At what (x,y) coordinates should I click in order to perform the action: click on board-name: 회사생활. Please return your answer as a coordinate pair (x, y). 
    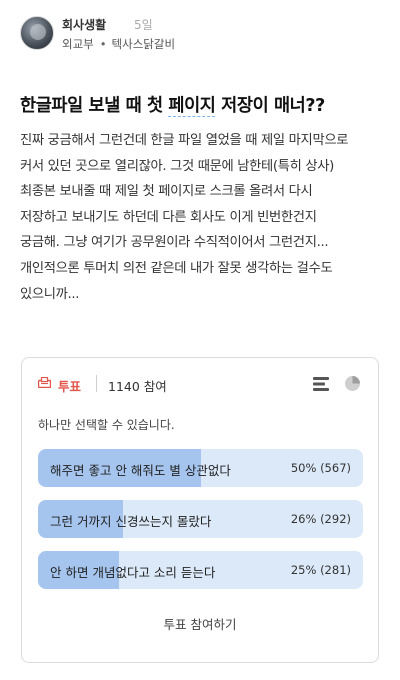
    Looking at the image, I should click on (84, 24).